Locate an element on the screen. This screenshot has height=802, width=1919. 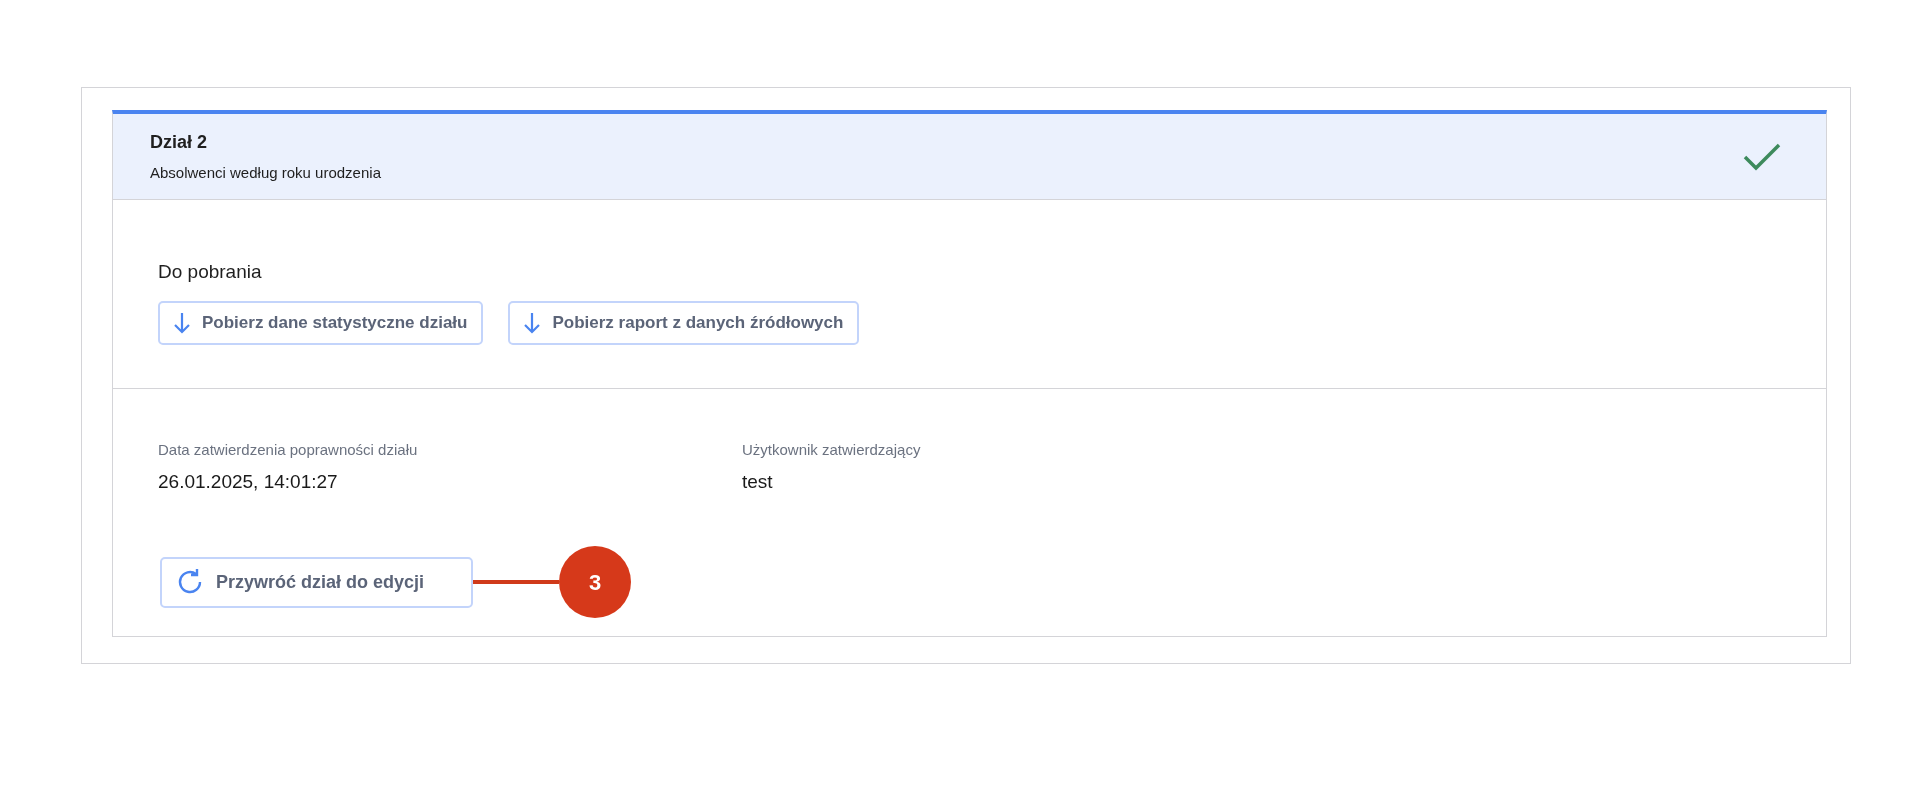
field-label: Użytkownik zatwierdzający is located at coordinates (831, 450).